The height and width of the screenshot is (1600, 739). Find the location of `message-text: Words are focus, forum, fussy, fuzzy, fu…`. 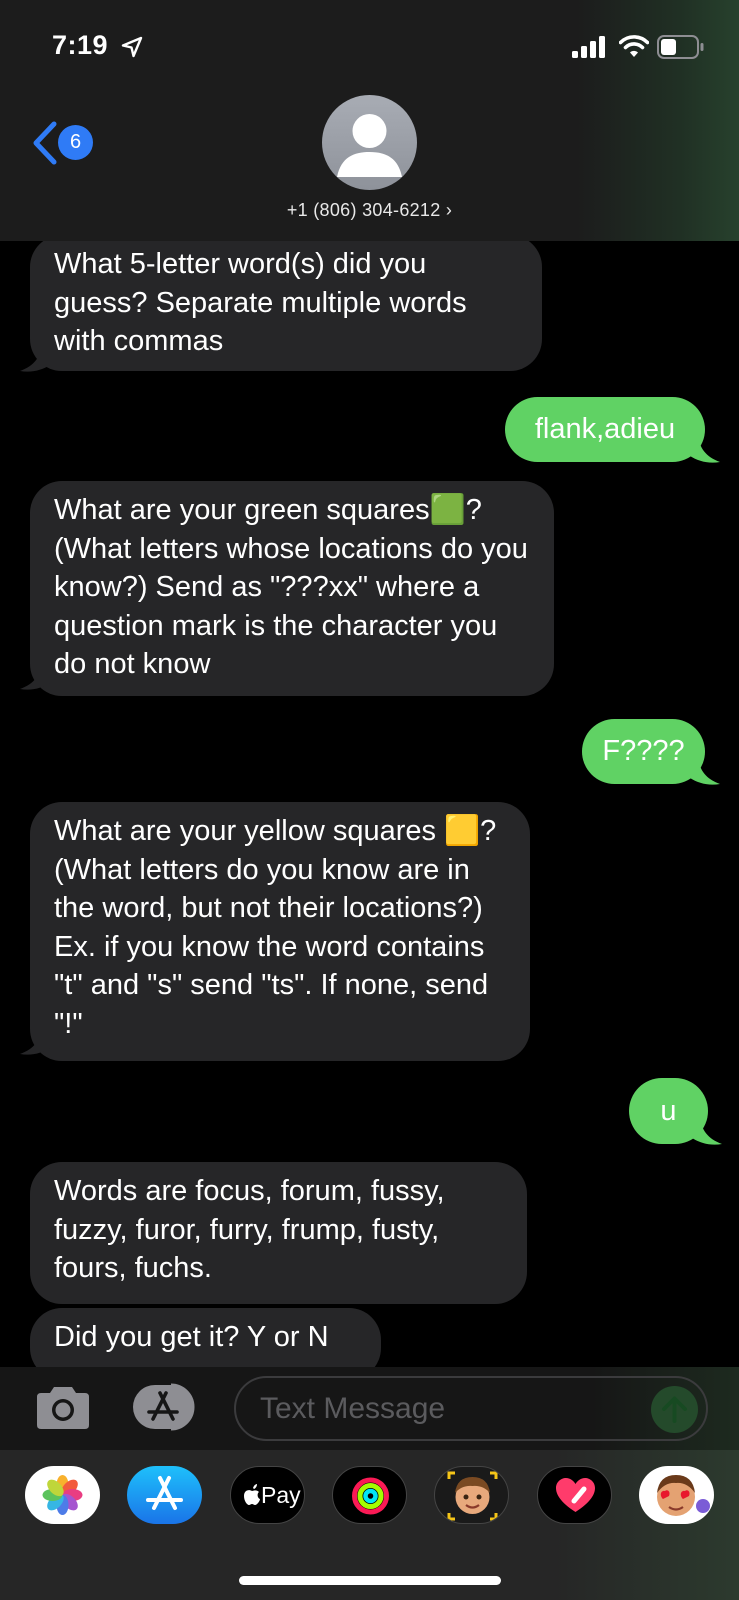

message-text: Words are focus, forum, fussy, fuzzy, fu… is located at coordinates (249, 1229).